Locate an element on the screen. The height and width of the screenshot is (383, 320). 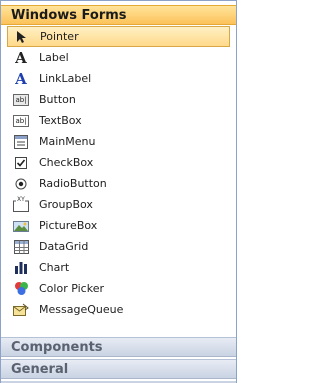
groupbox-icon-glyph: XY is located at coordinates (21, 199).